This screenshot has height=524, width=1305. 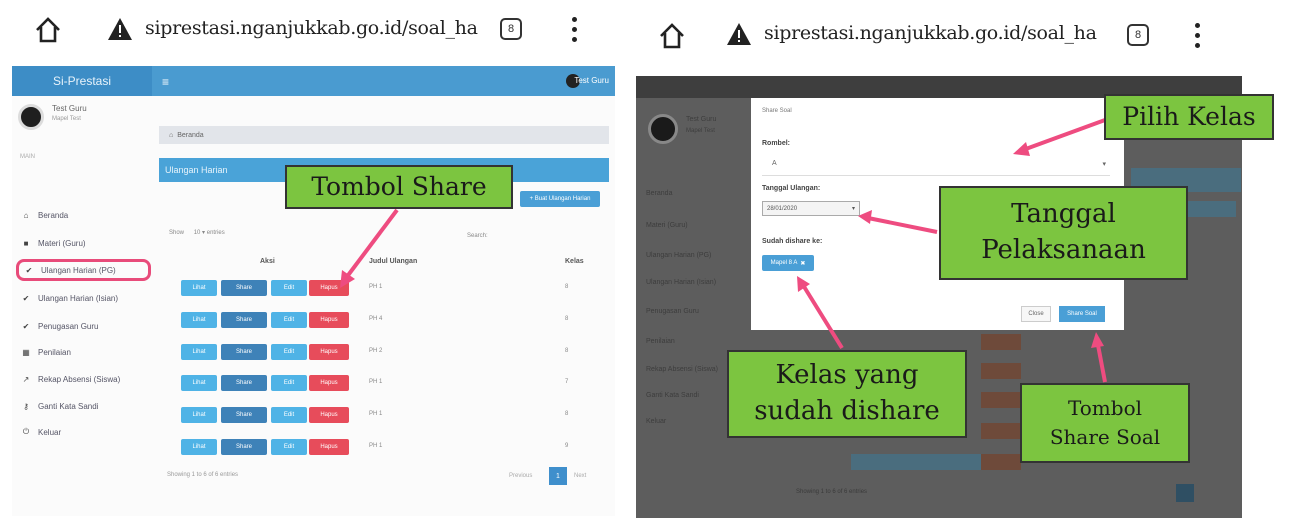 What do you see at coordinates (1036, 314) in the screenshot?
I see `close-button: Close` at bounding box center [1036, 314].